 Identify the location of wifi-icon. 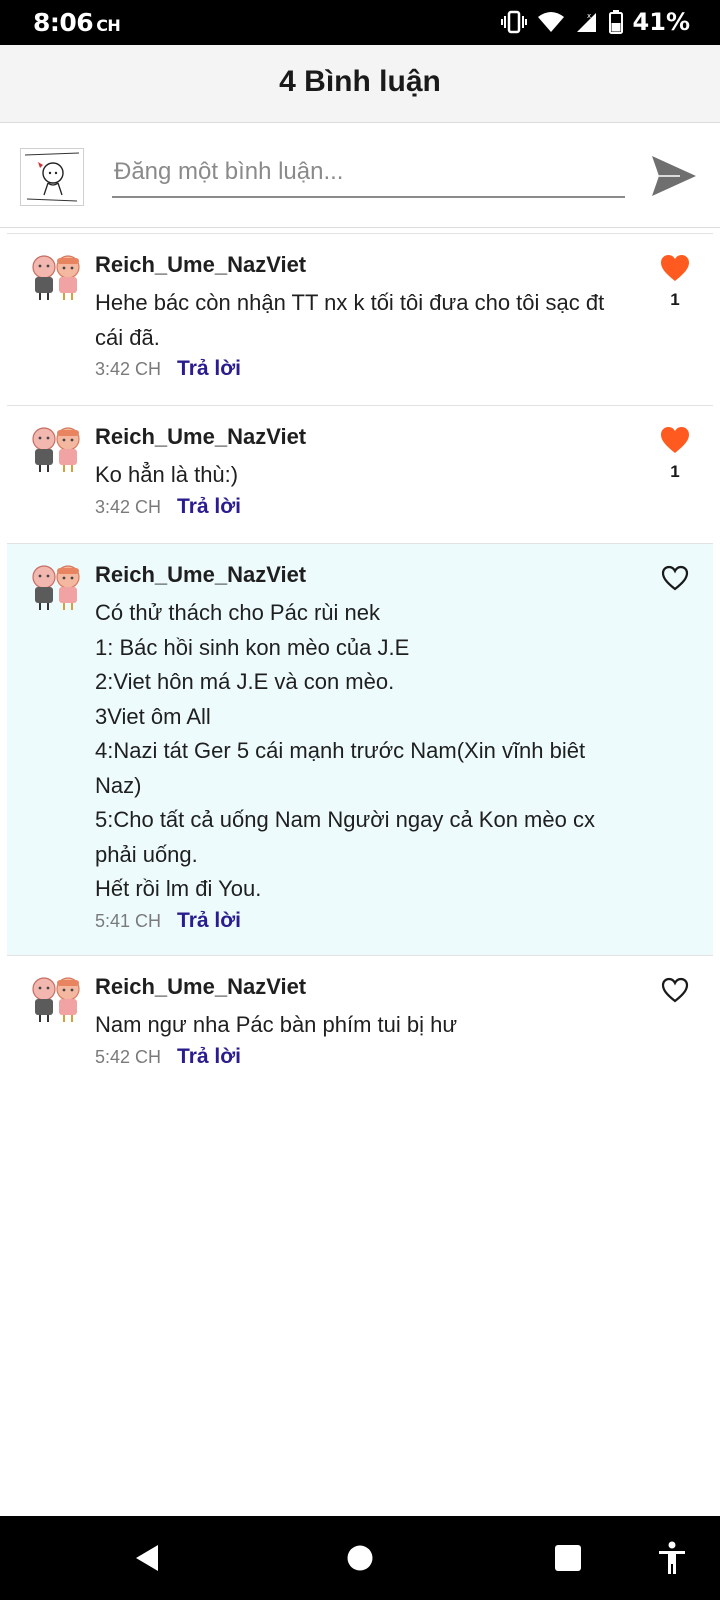
(550, 22).